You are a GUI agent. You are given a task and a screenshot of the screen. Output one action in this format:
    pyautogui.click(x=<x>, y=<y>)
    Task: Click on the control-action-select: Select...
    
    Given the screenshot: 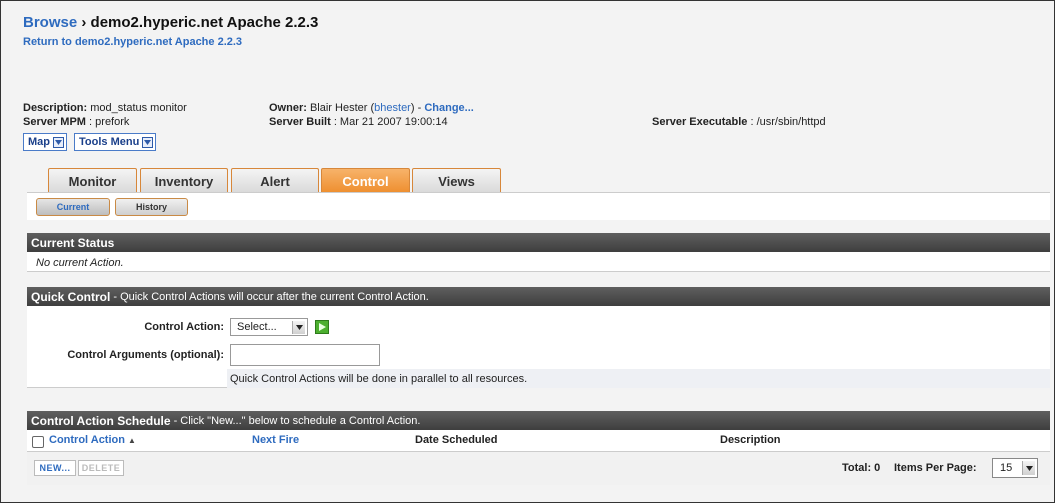 What is the action you would take?
    pyautogui.click(x=269, y=327)
    